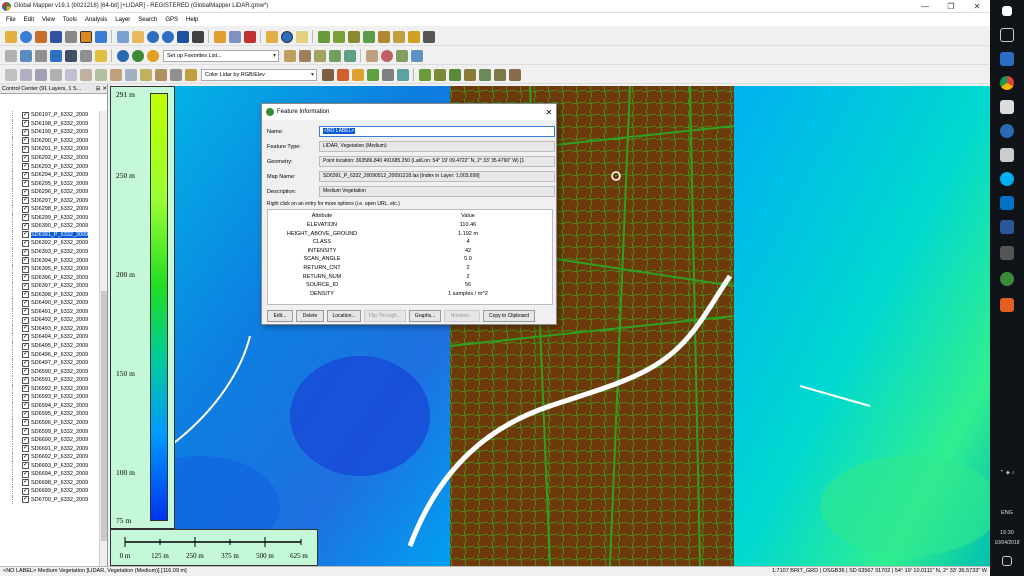  What do you see at coordinates (85, 36) in the screenshot?
I see `control-center-icon` at bounding box center [85, 36].